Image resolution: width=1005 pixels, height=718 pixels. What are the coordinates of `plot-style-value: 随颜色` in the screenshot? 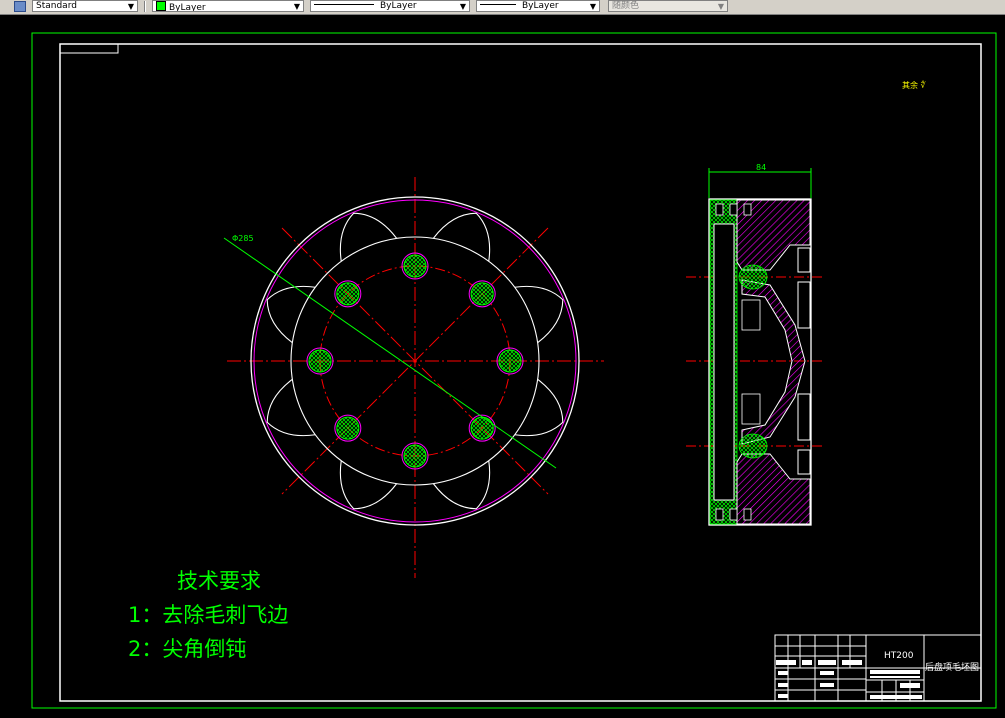 It's located at (626, 6).